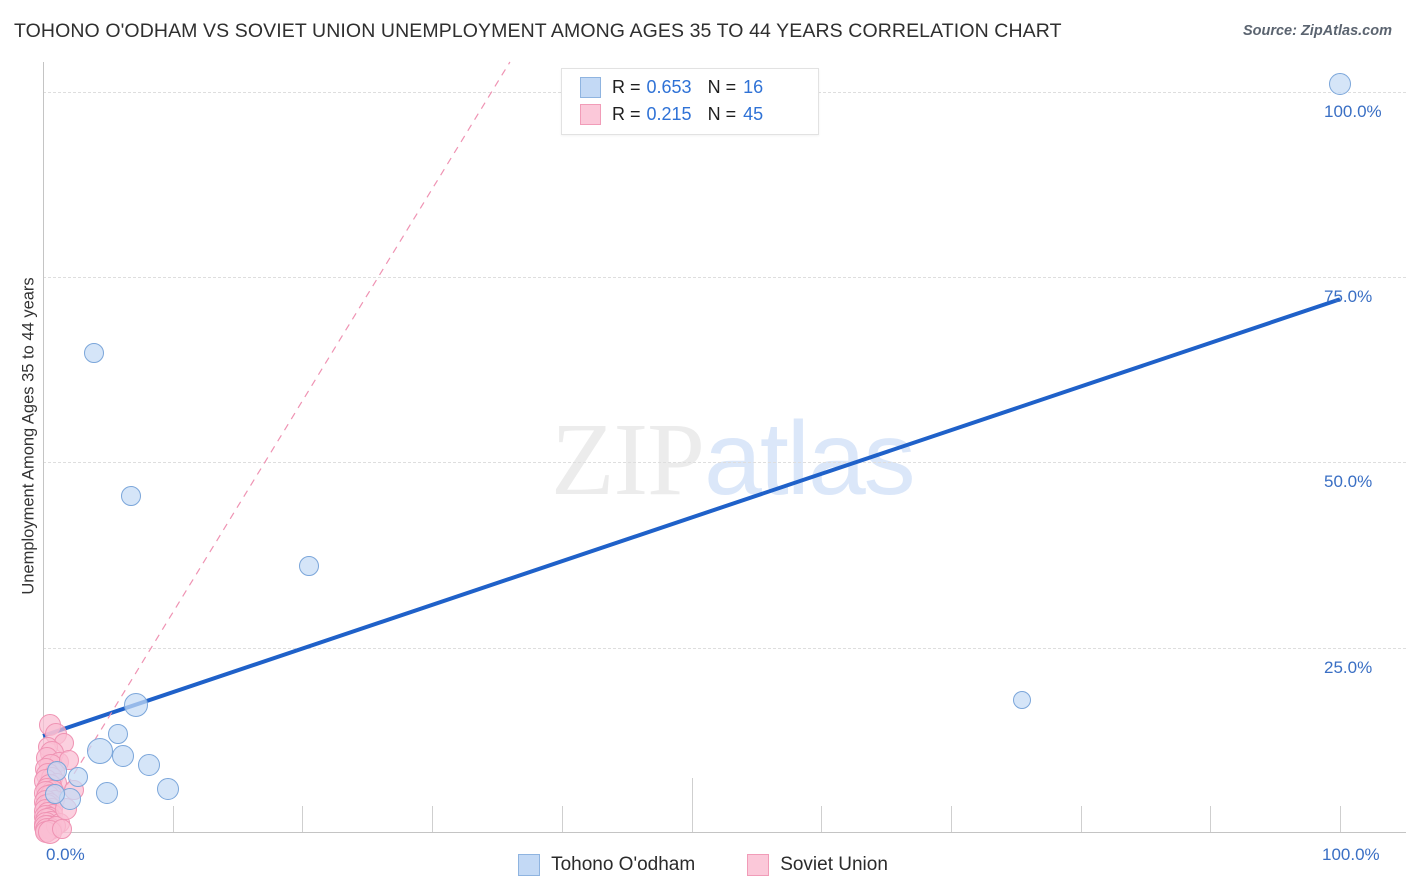  I want to click on correlation-stats-box: R = 0.653 N = 16 R = 0.215 N = 45, so click(690, 101).